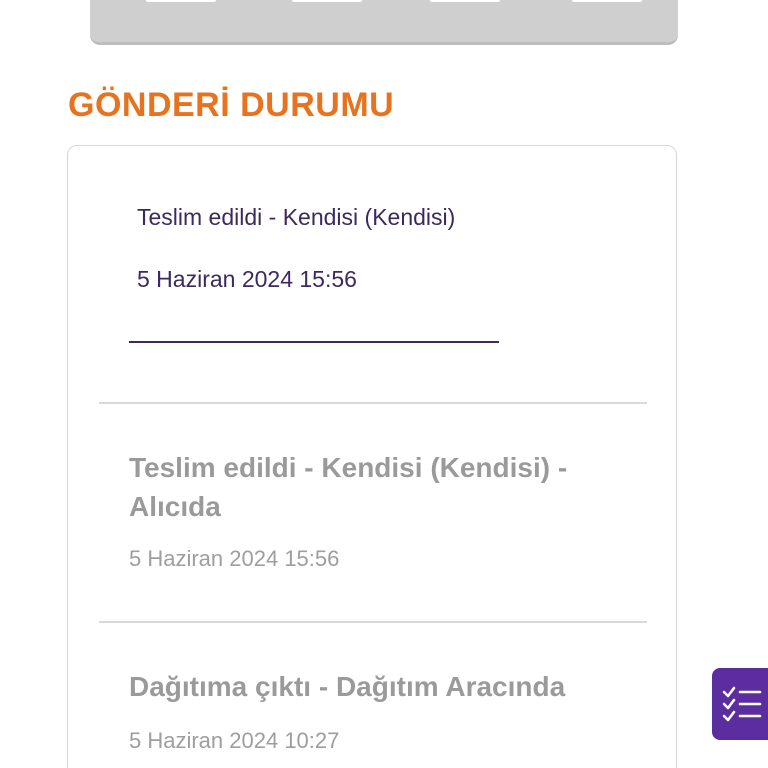 This screenshot has height=768, width=768. What do you see at coordinates (247, 279) in the screenshot?
I see `current-status-date: 5 Haziran 2024 15:56` at bounding box center [247, 279].